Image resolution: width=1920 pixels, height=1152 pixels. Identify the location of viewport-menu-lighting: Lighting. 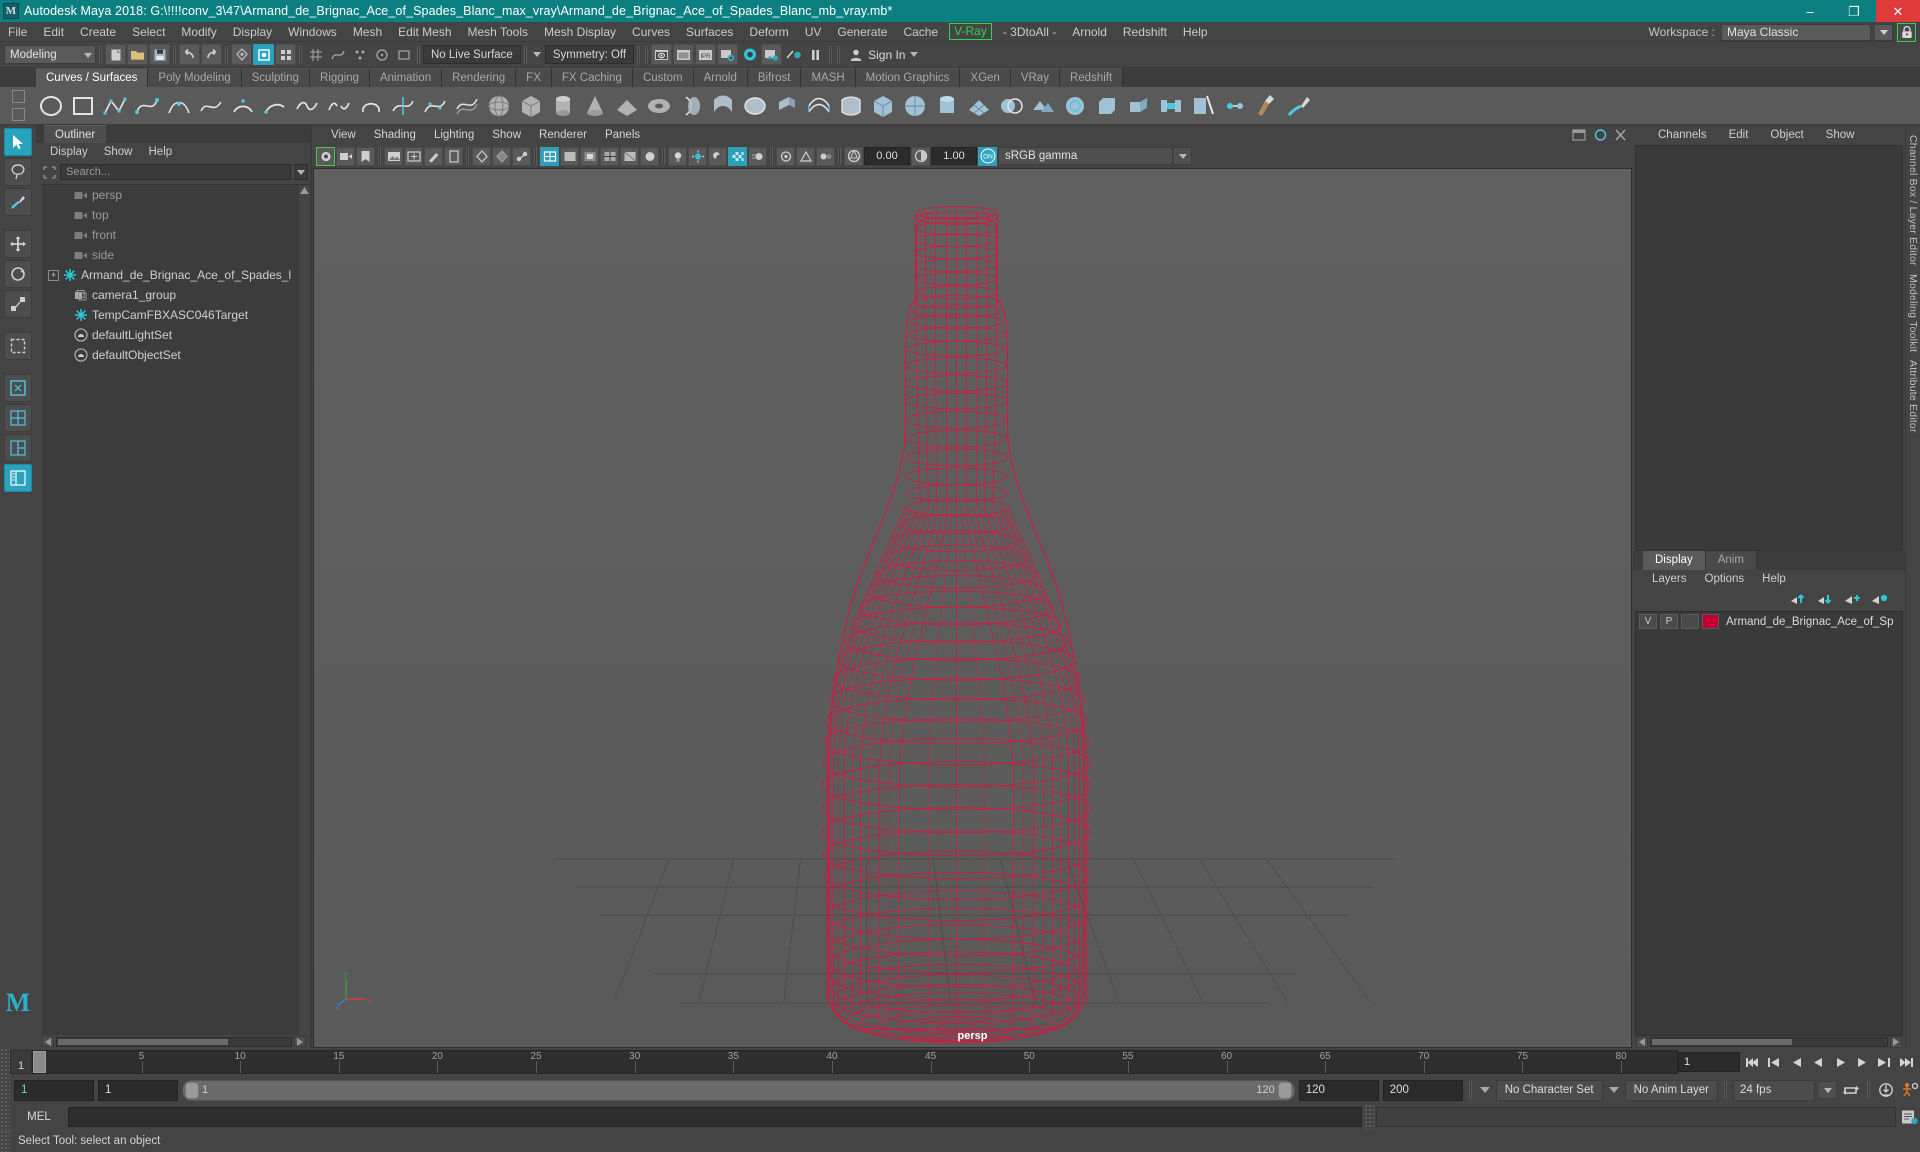
(454, 135).